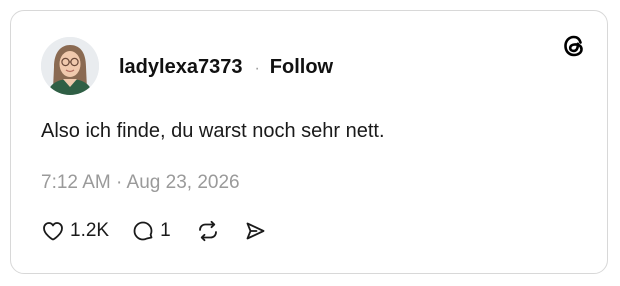  I want to click on like-count: 1.2K, so click(90, 230).